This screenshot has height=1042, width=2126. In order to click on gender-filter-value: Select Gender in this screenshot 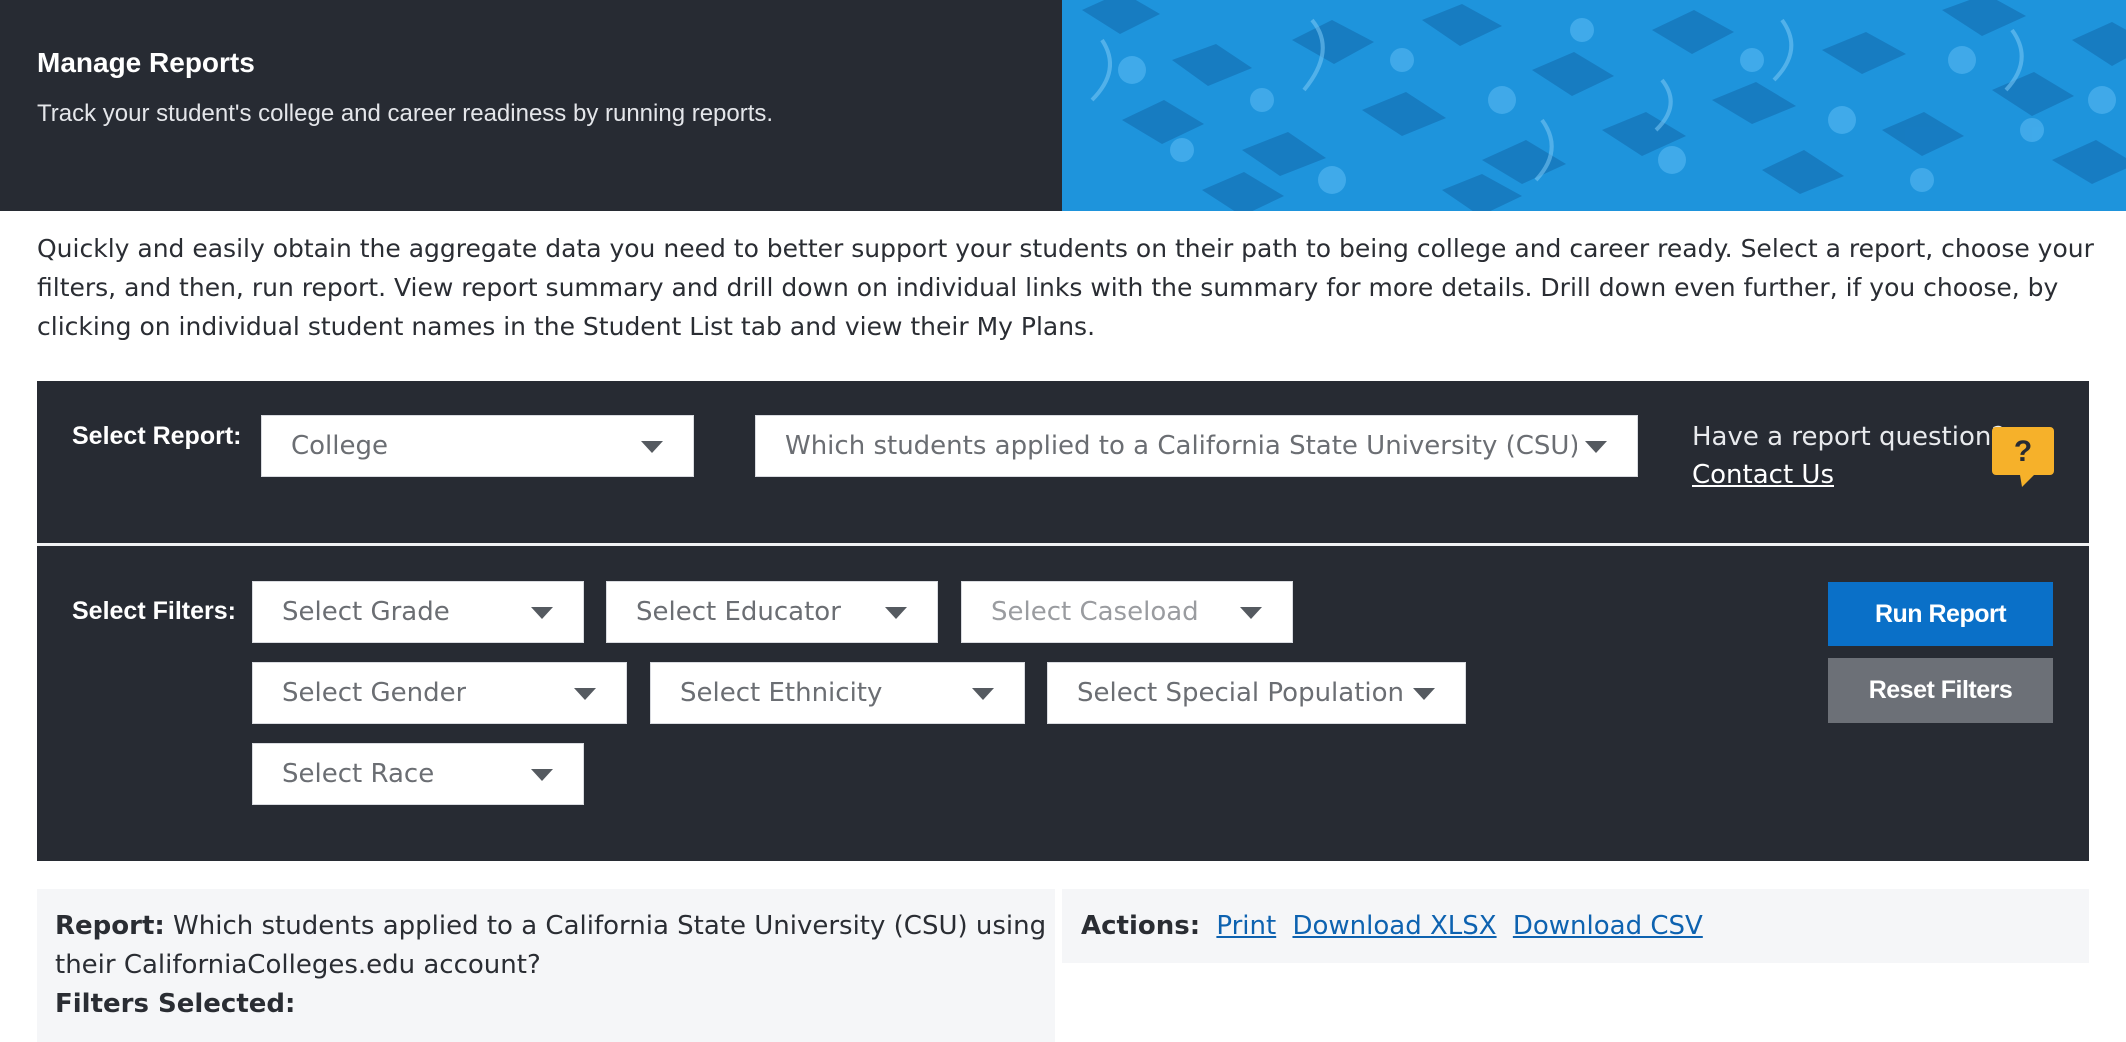, I will do `click(374, 693)`.